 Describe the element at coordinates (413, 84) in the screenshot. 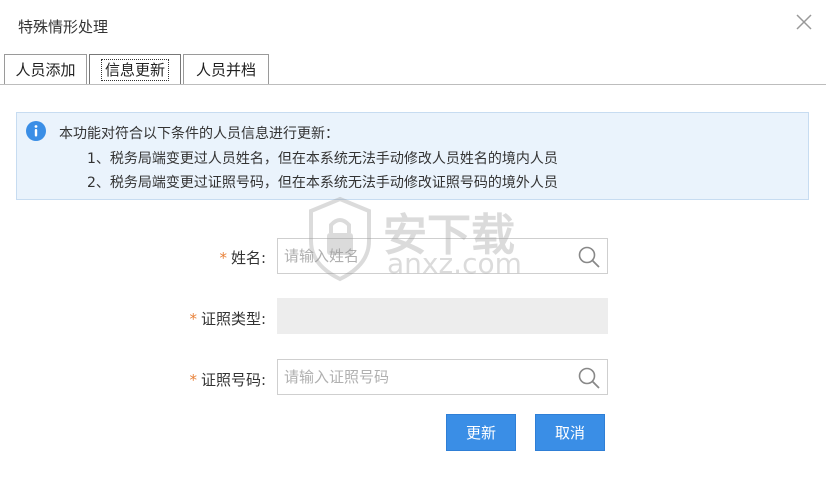

I see `tabs-divider` at that location.